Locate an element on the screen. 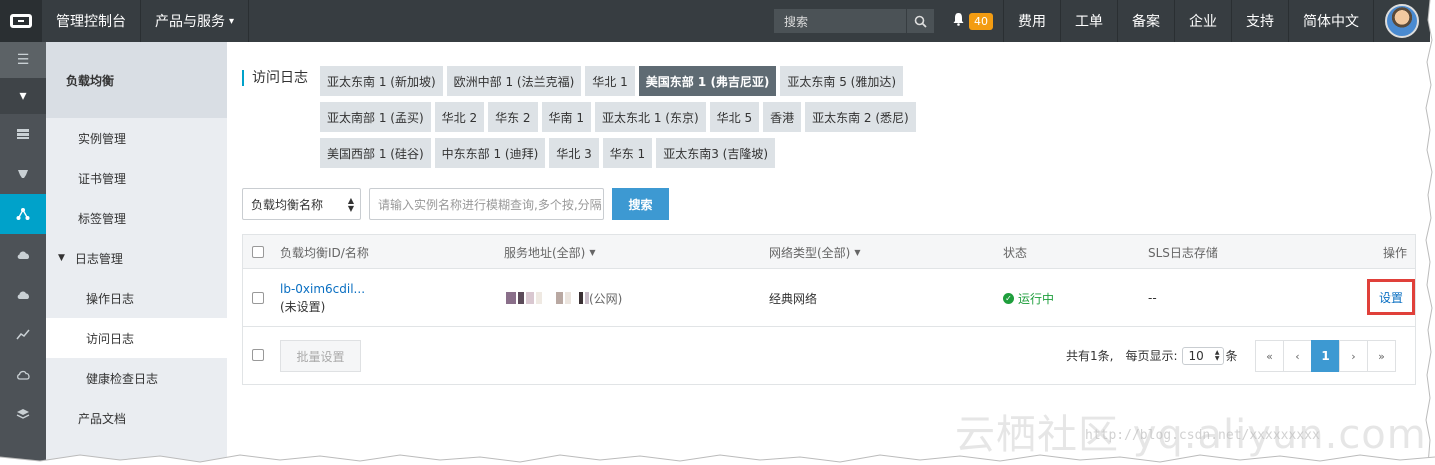 The image size is (1435, 465). load-balancer-icon is located at coordinates (23, 214).